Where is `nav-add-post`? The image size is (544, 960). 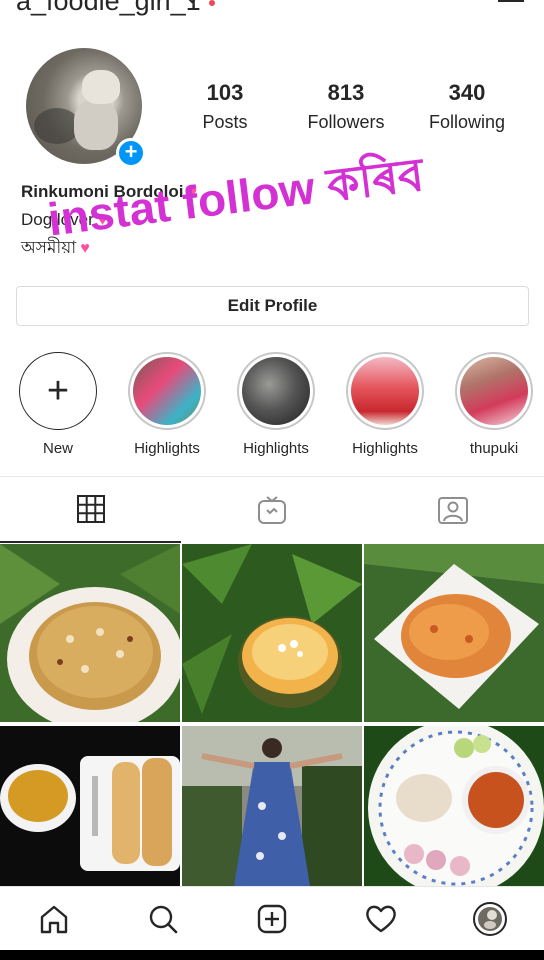
nav-add-post is located at coordinates (272, 919).